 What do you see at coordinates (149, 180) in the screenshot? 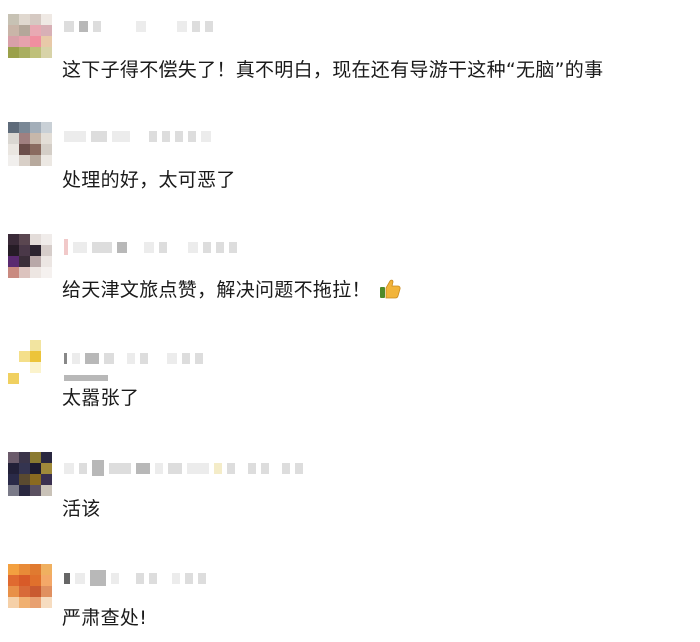
I see `comment-text: 处理的好，太可恶了` at bounding box center [149, 180].